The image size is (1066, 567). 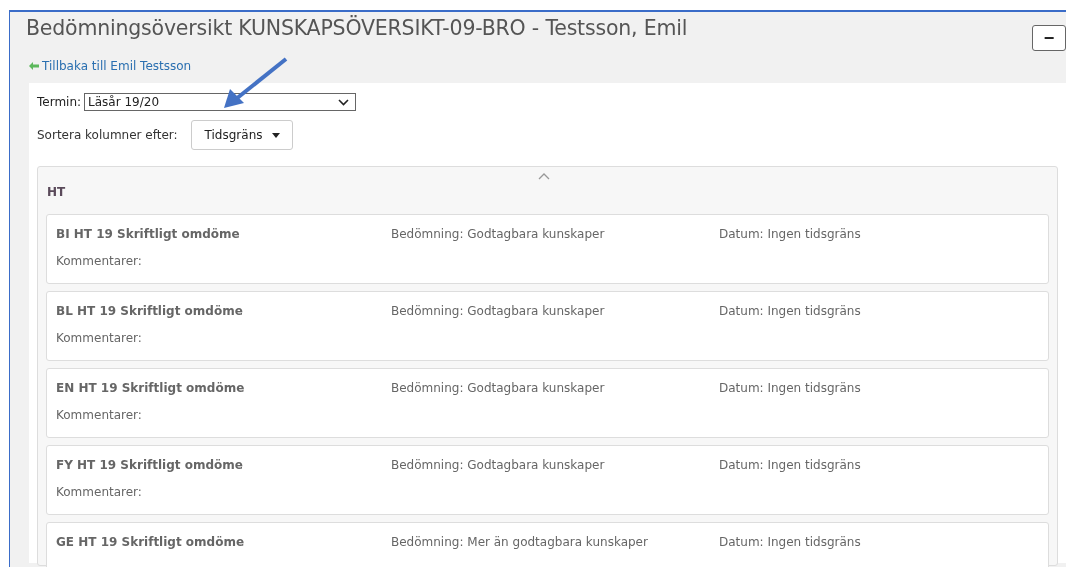 What do you see at coordinates (151, 388) in the screenshot?
I see `assessment-name: EN HT 19 Skriftligt omdöme` at bounding box center [151, 388].